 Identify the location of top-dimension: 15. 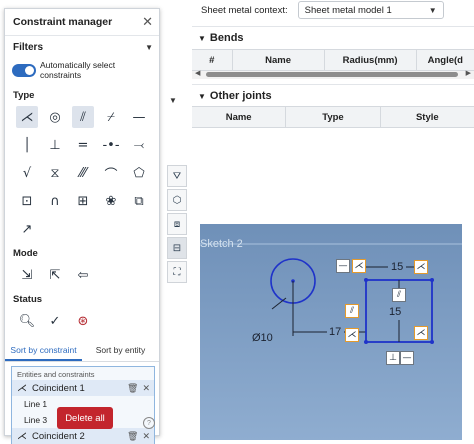
(397, 267).